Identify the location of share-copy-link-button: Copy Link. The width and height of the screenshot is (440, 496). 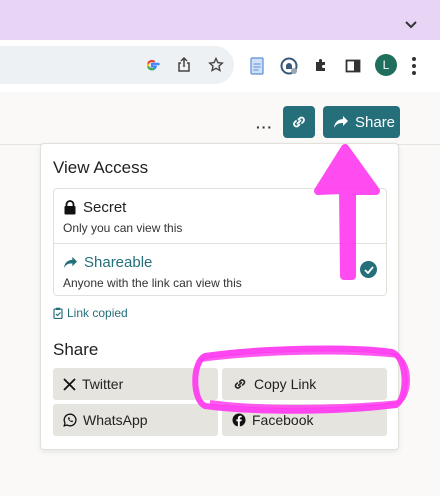
(304, 384).